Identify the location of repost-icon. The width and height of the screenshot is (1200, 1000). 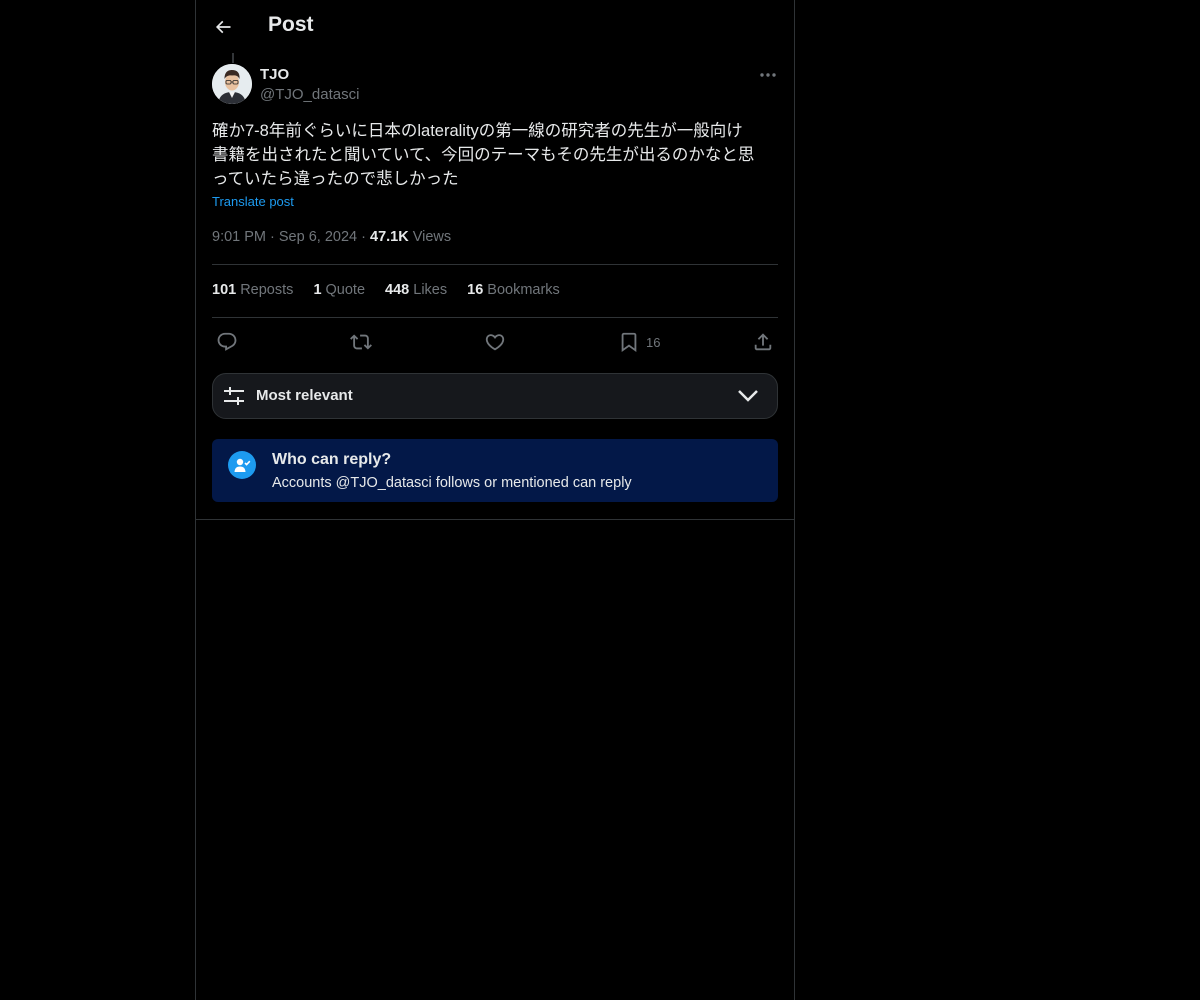
(361, 342).